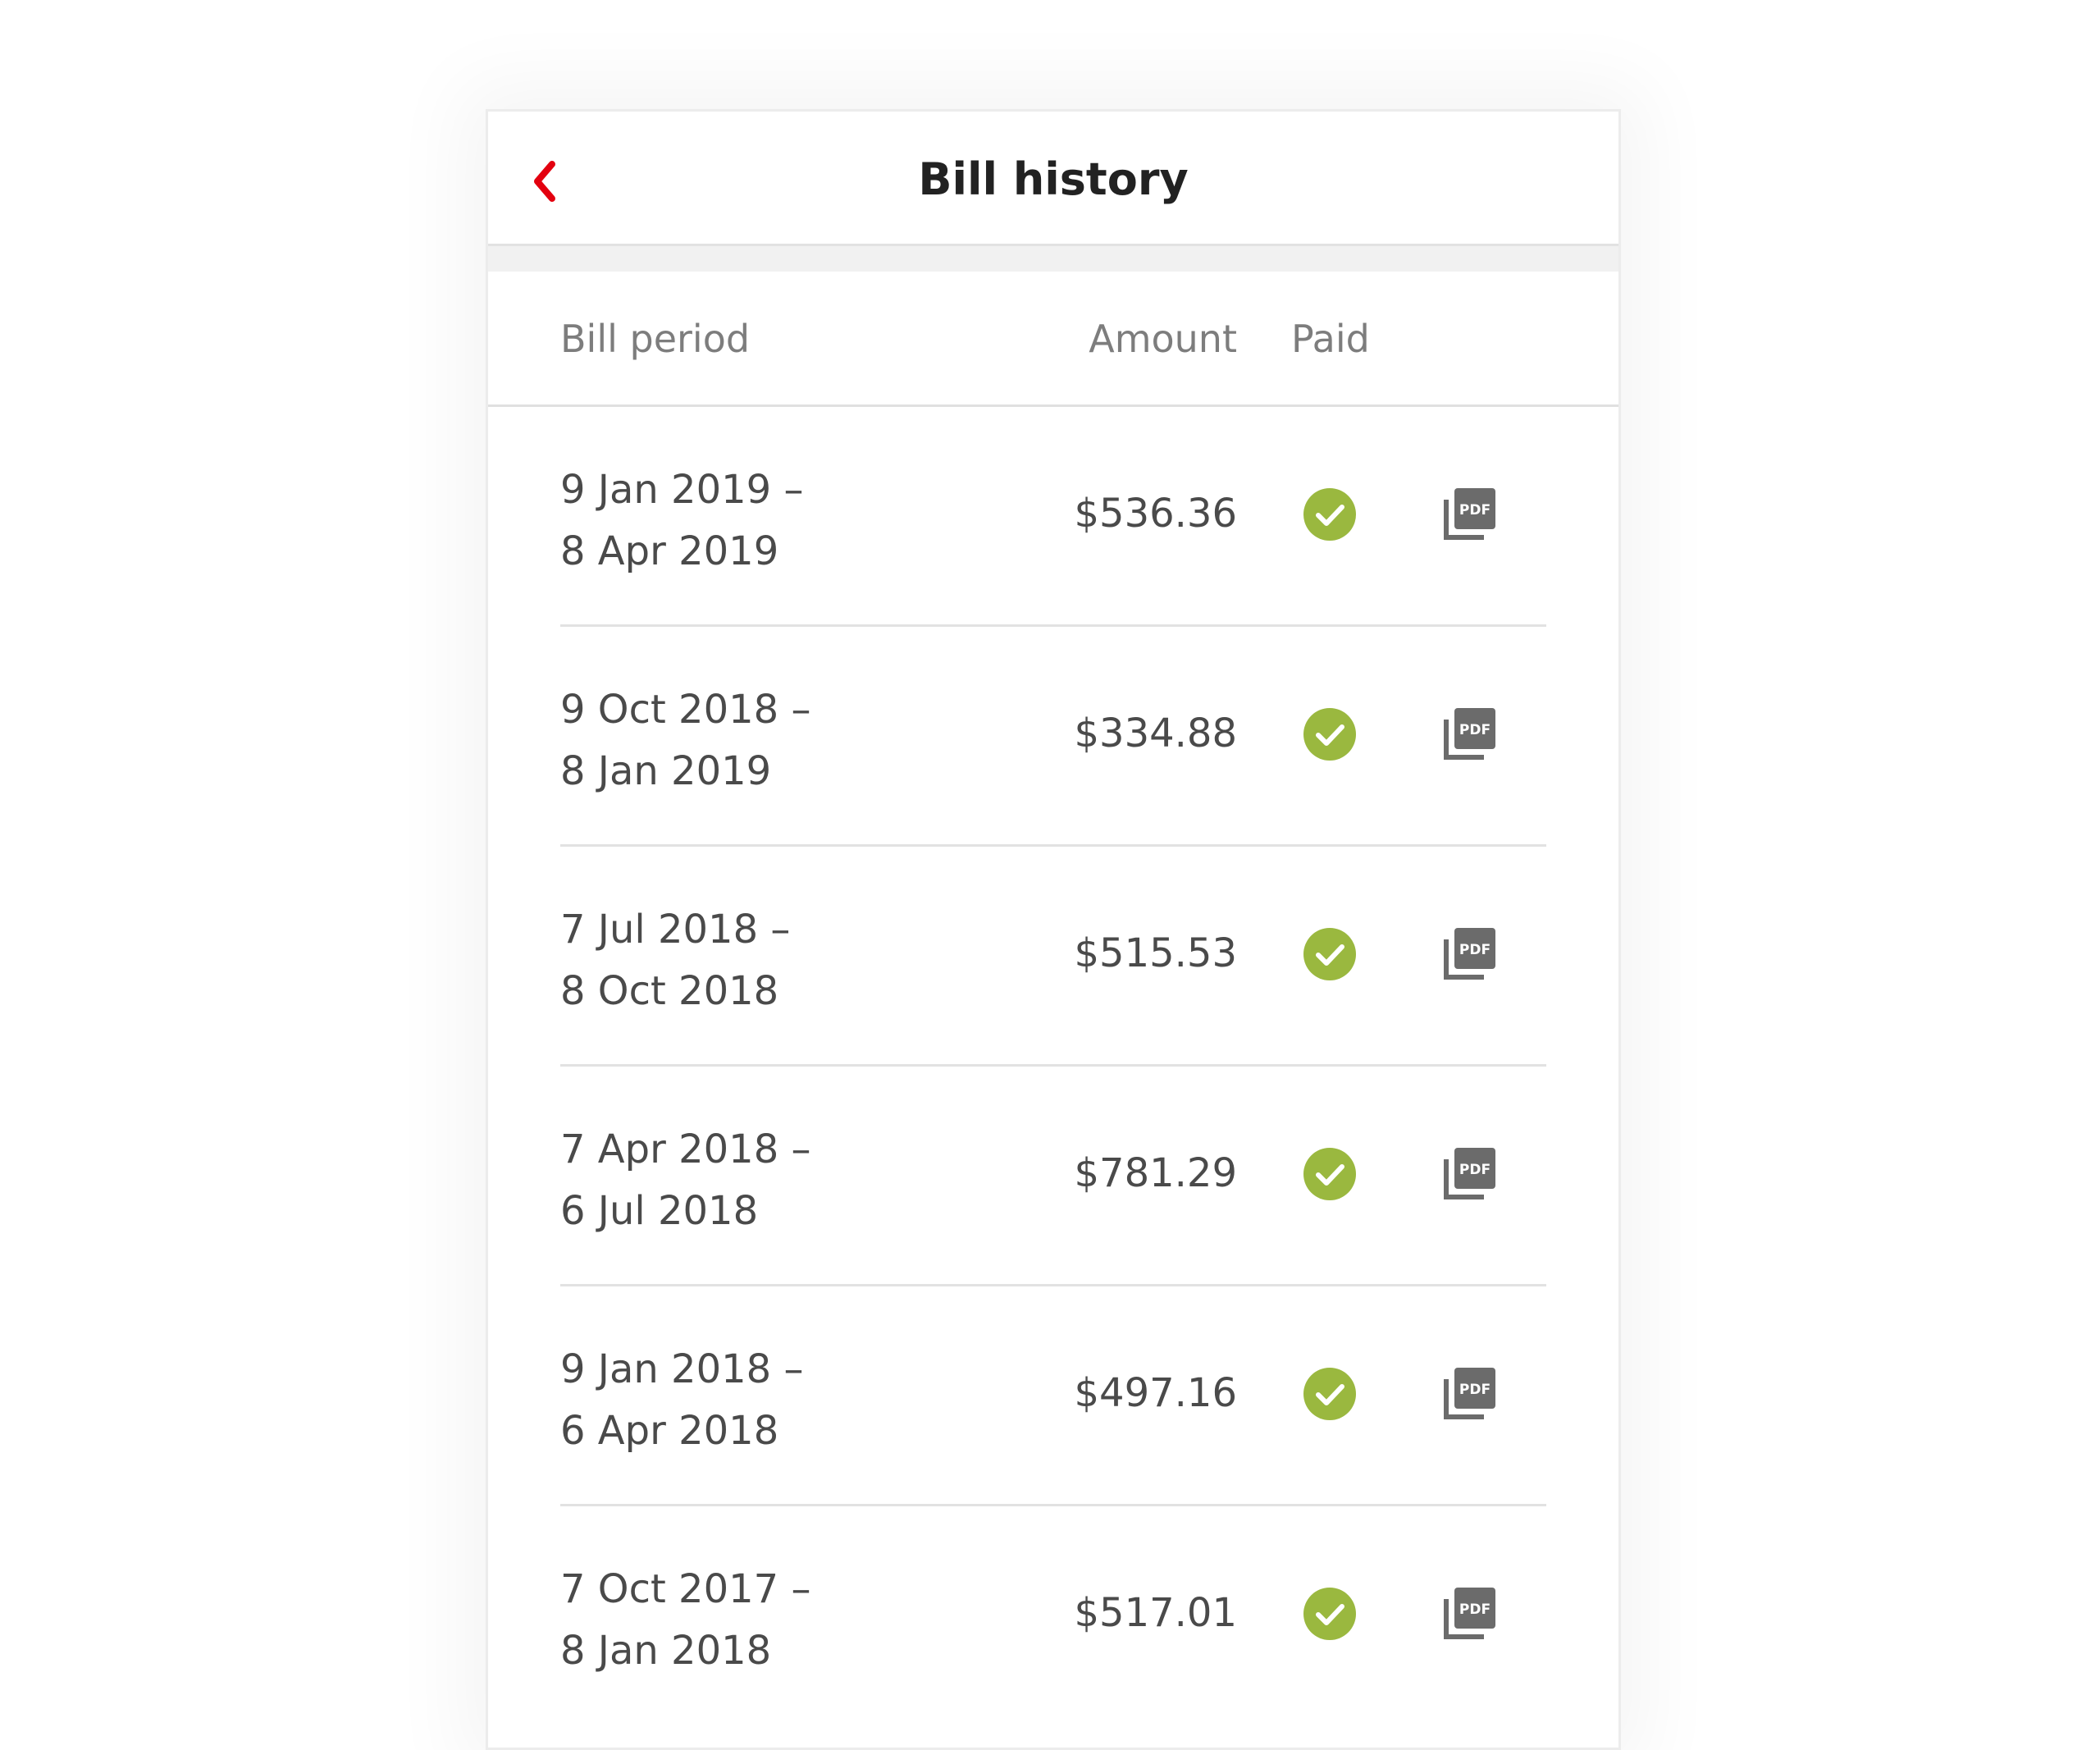 This screenshot has height=1750, width=2100. What do you see at coordinates (666, 771) in the screenshot?
I see `bill-period-end: 8 Jan 2019` at bounding box center [666, 771].